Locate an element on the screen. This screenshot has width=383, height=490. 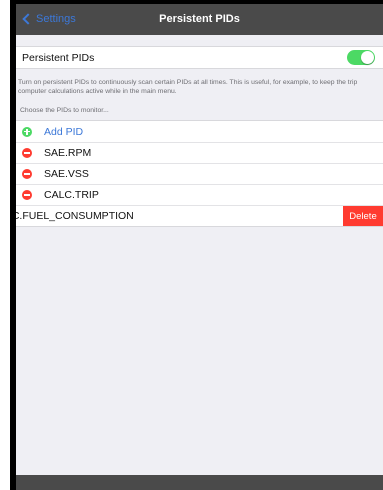
pid-label: CALC.TRIP is located at coordinates (71, 195).